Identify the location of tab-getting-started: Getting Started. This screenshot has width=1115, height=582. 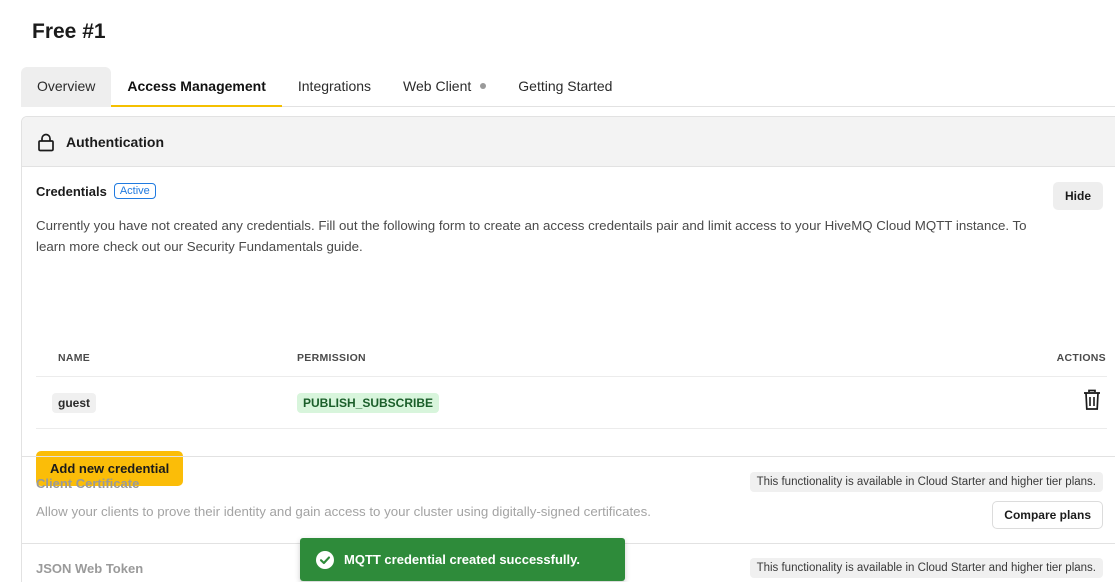
(565, 87).